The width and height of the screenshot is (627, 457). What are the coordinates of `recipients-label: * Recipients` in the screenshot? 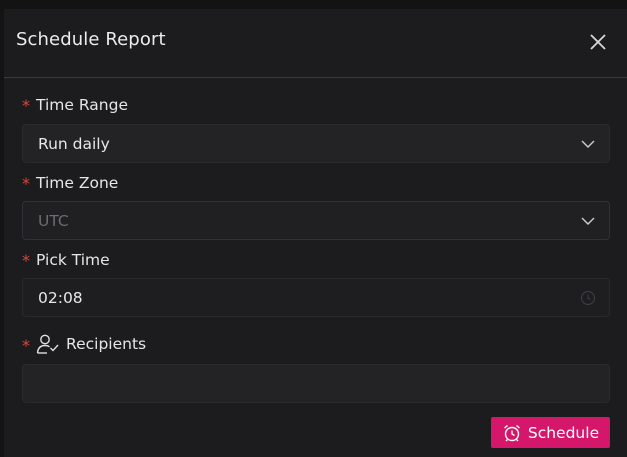 It's located at (84, 344).